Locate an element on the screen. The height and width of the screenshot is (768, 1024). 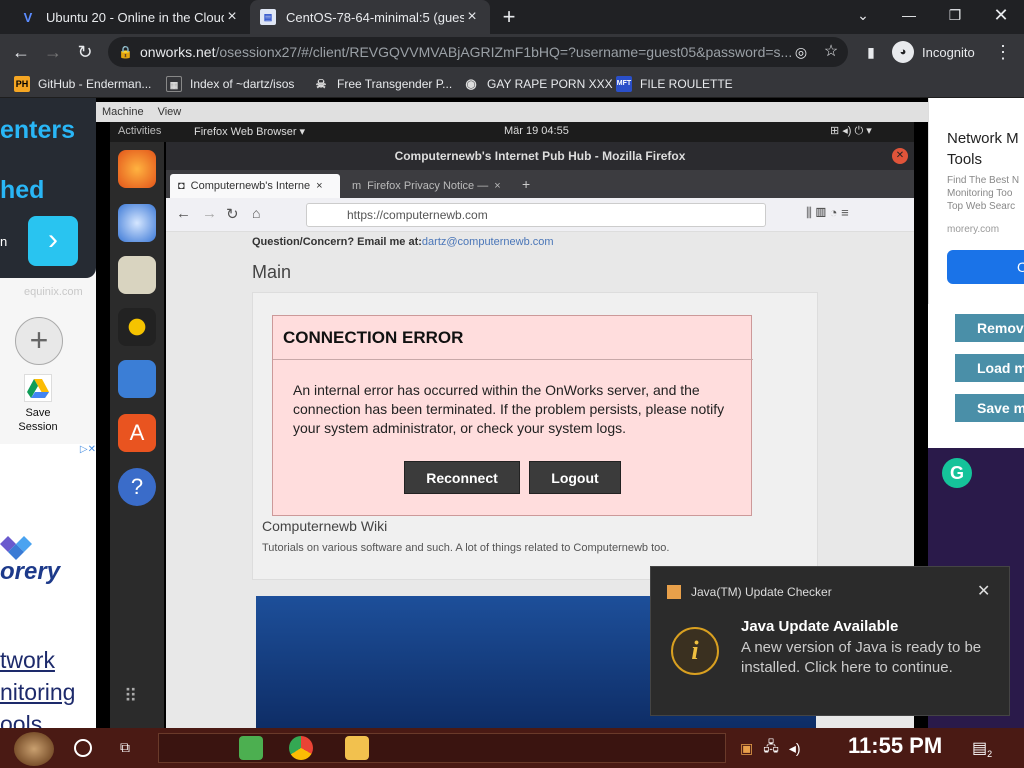
activities-button: Activities is located at coordinates (139, 131).